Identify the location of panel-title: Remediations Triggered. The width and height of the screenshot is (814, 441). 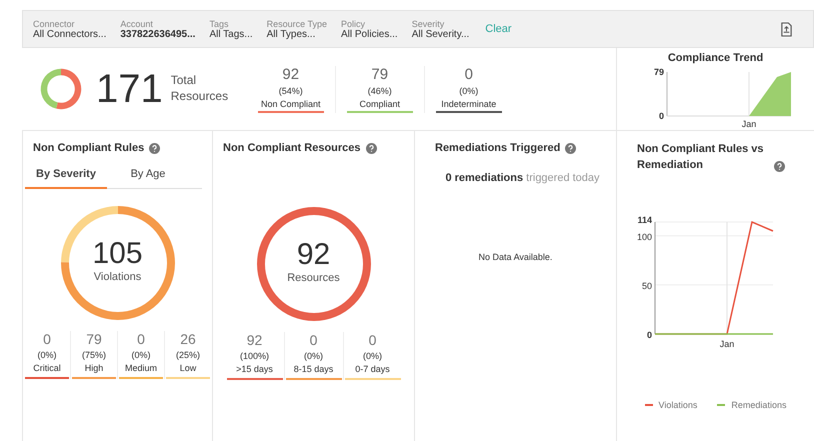
(497, 148).